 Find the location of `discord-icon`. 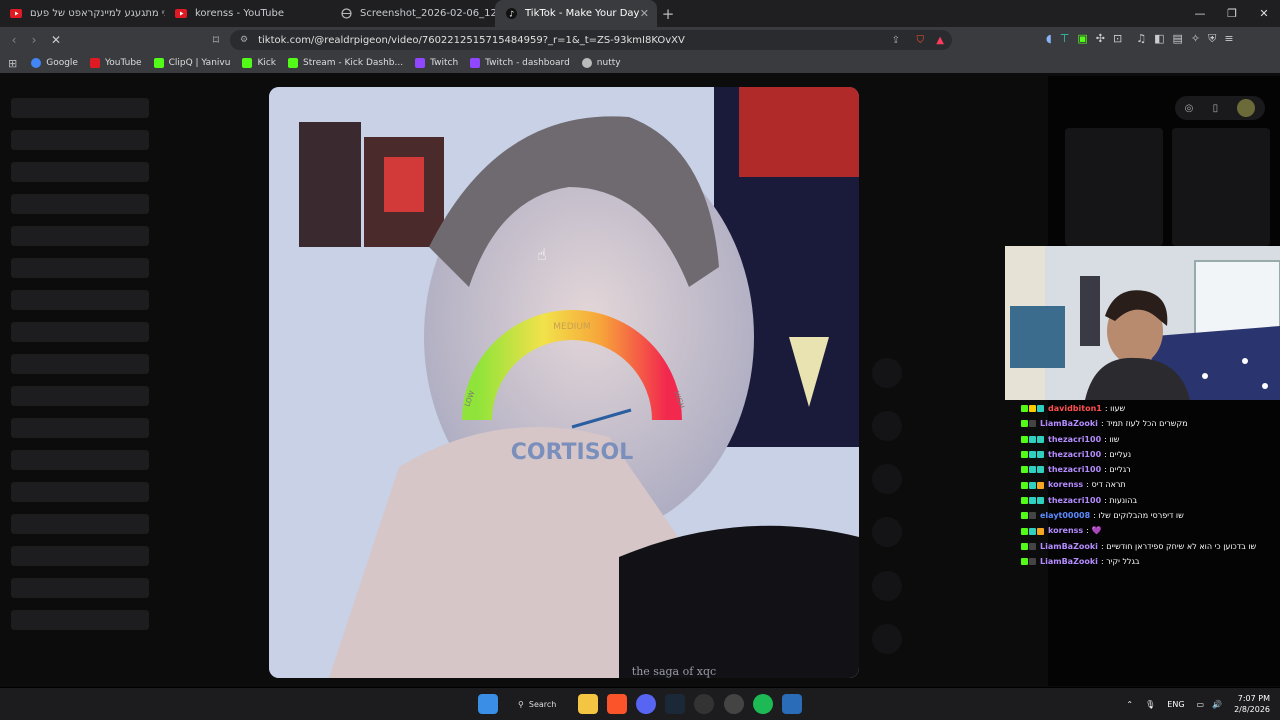

discord-icon is located at coordinates (646, 704).